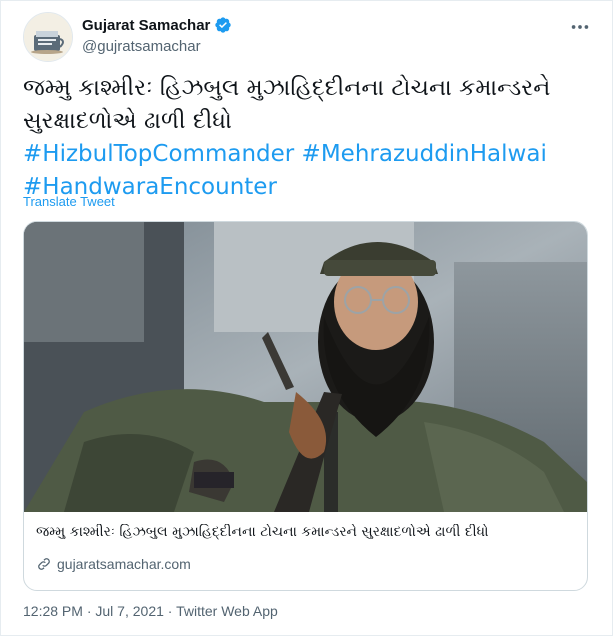  I want to click on newspaper-logo-icon, so click(48, 37).